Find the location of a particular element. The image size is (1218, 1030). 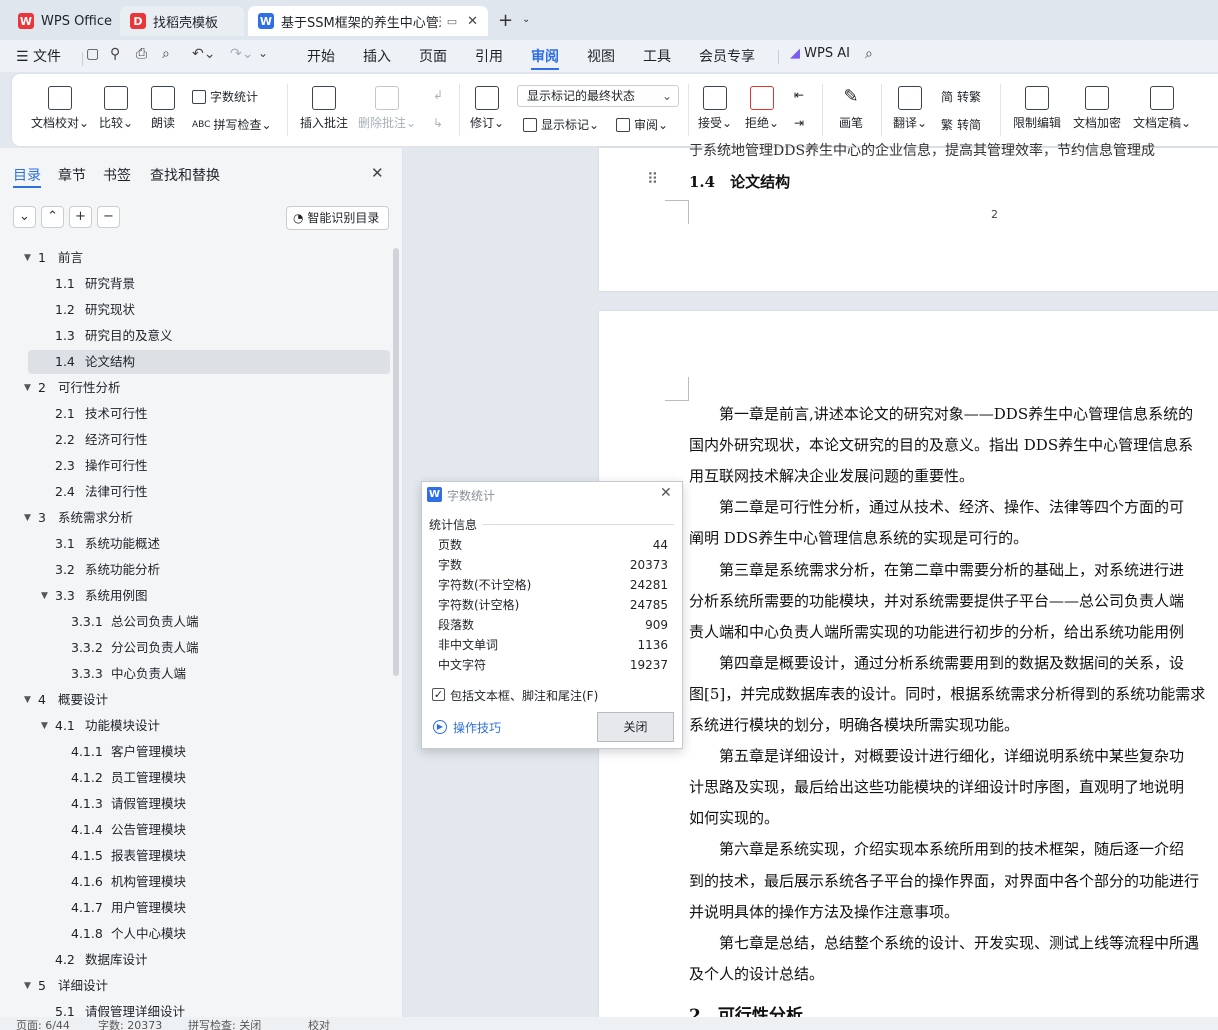

toc-item: 4.1.8 个人中心模块 is located at coordinates (209, 934).